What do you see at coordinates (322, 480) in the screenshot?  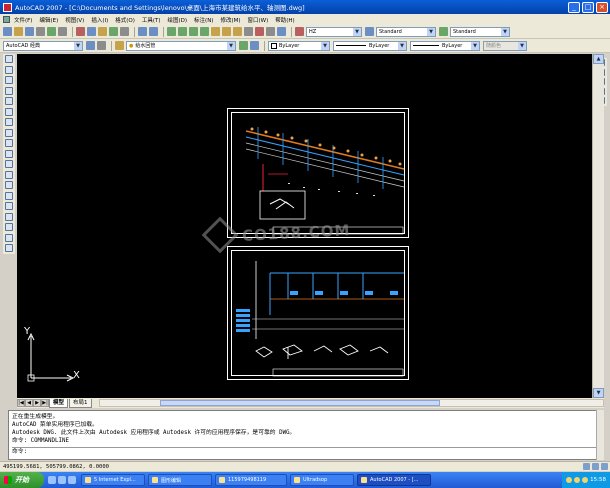 I see `task-ultradsop: Ultradsop` at bounding box center [322, 480].